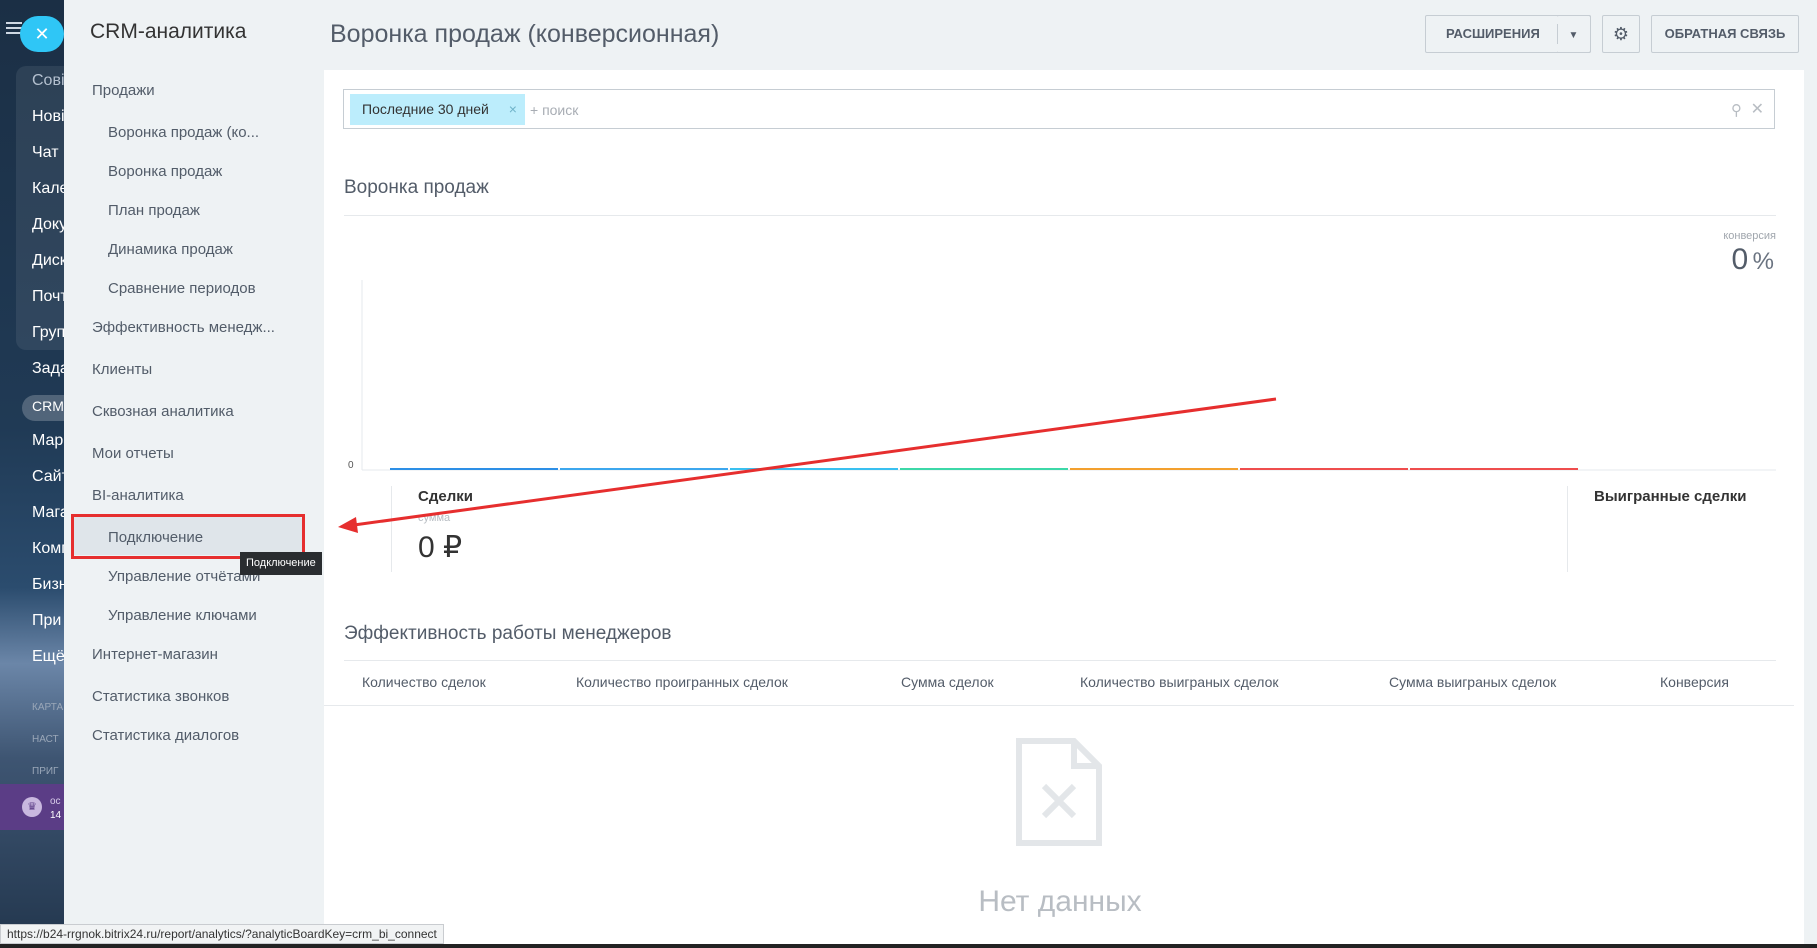 The width and height of the screenshot is (1817, 948). I want to click on rail-plan-line2: 14, so click(56, 815).